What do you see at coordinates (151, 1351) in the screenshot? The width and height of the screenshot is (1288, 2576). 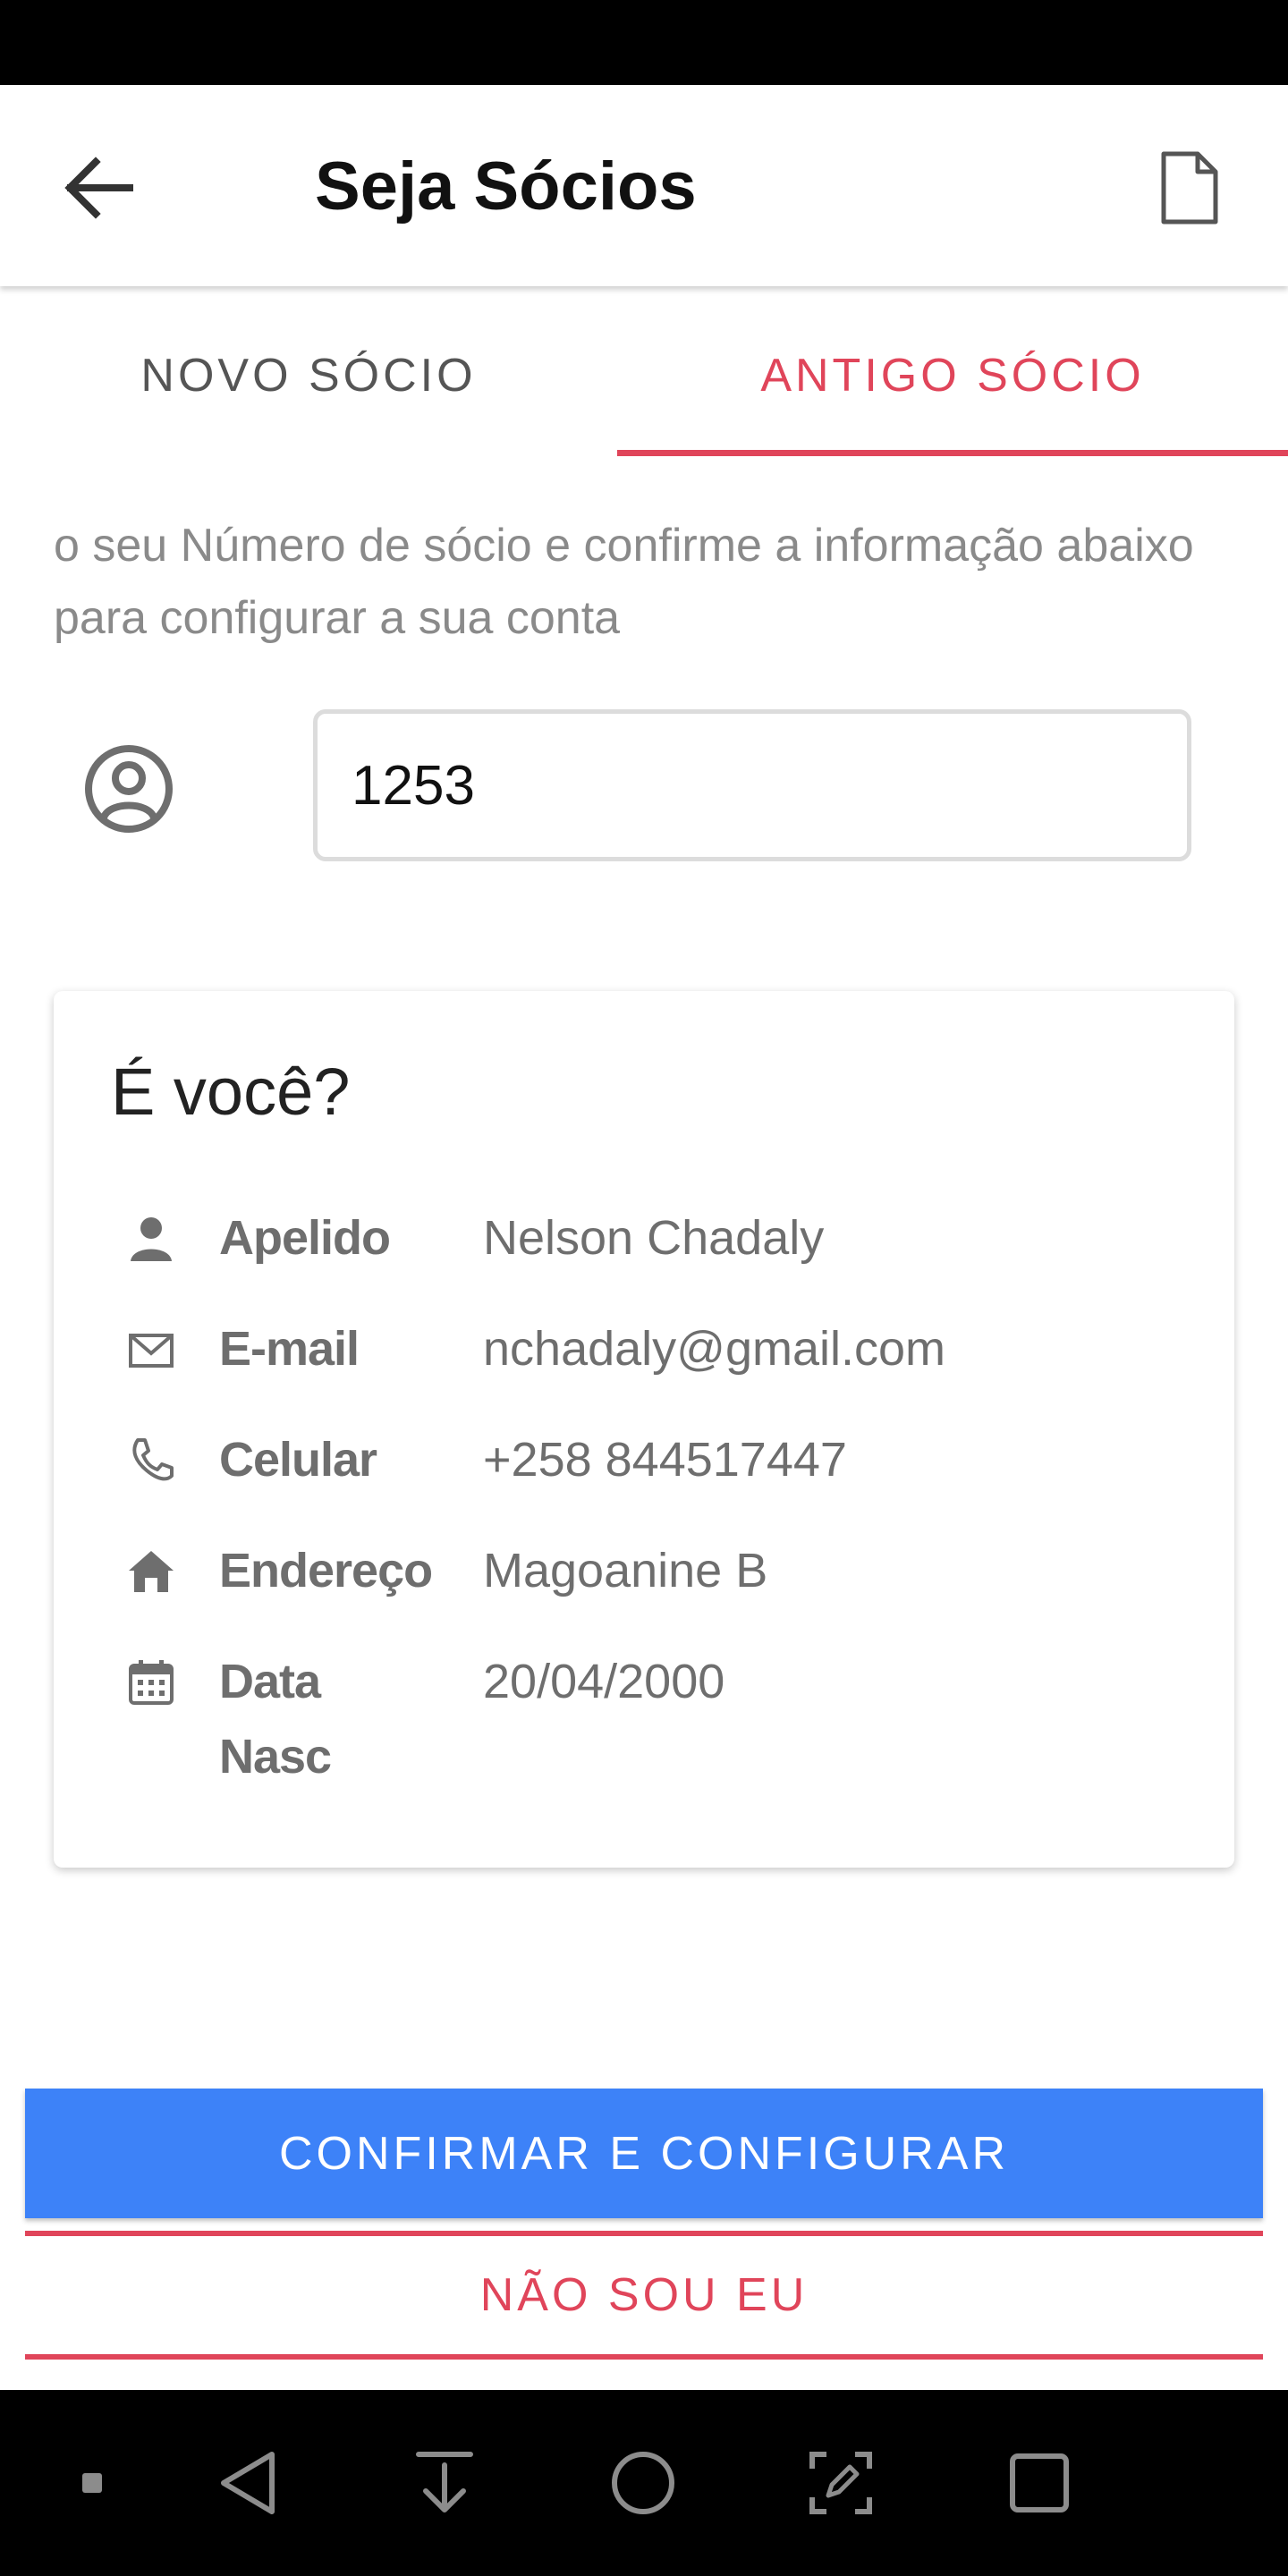 I see `mail-icon` at bounding box center [151, 1351].